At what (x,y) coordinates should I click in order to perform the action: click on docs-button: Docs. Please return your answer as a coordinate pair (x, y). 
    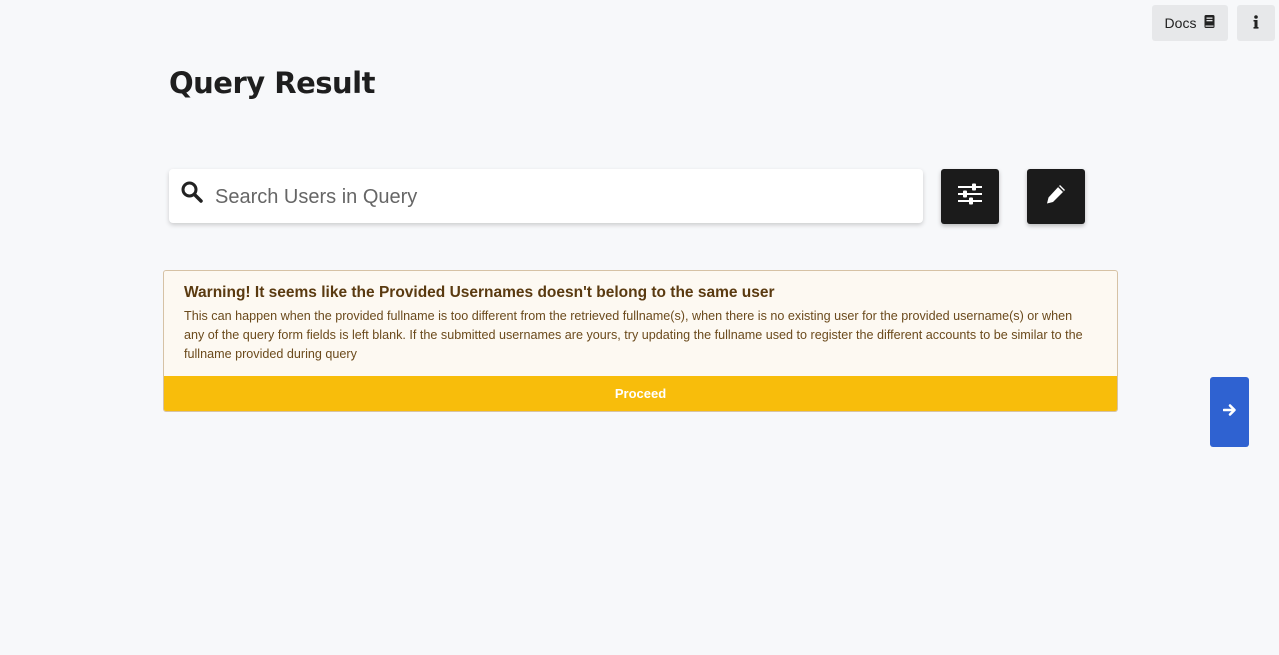
    Looking at the image, I should click on (1190, 23).